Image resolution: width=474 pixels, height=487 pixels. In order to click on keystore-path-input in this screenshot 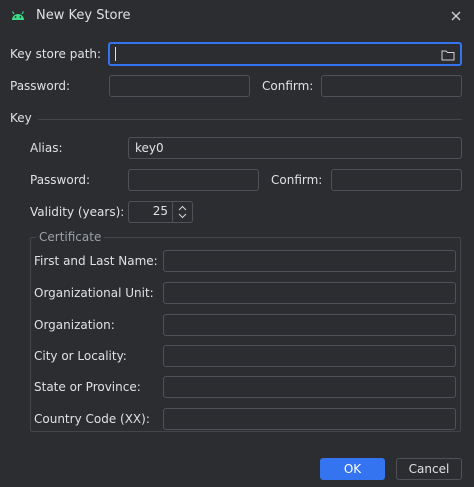, I will do `click(285, 54)`.